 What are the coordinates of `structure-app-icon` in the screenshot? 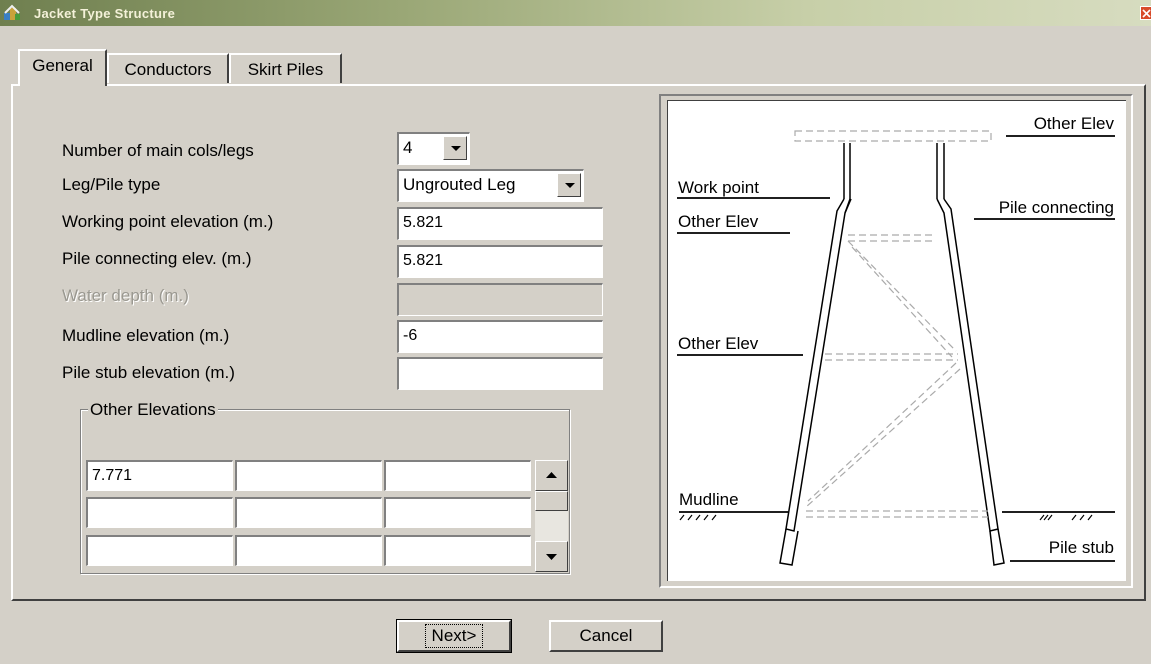 It's located at (12, 13).